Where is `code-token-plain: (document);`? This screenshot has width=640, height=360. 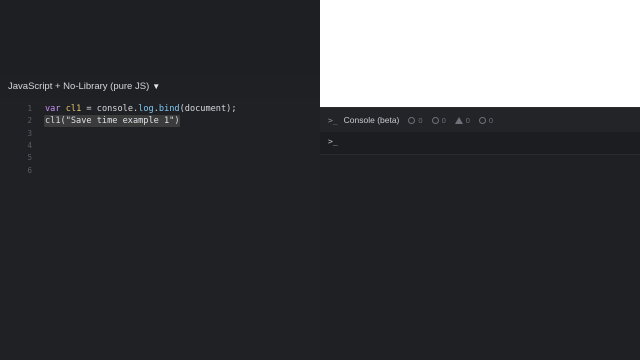 code-token-plain: (document); is located at coordinates (208, 109).